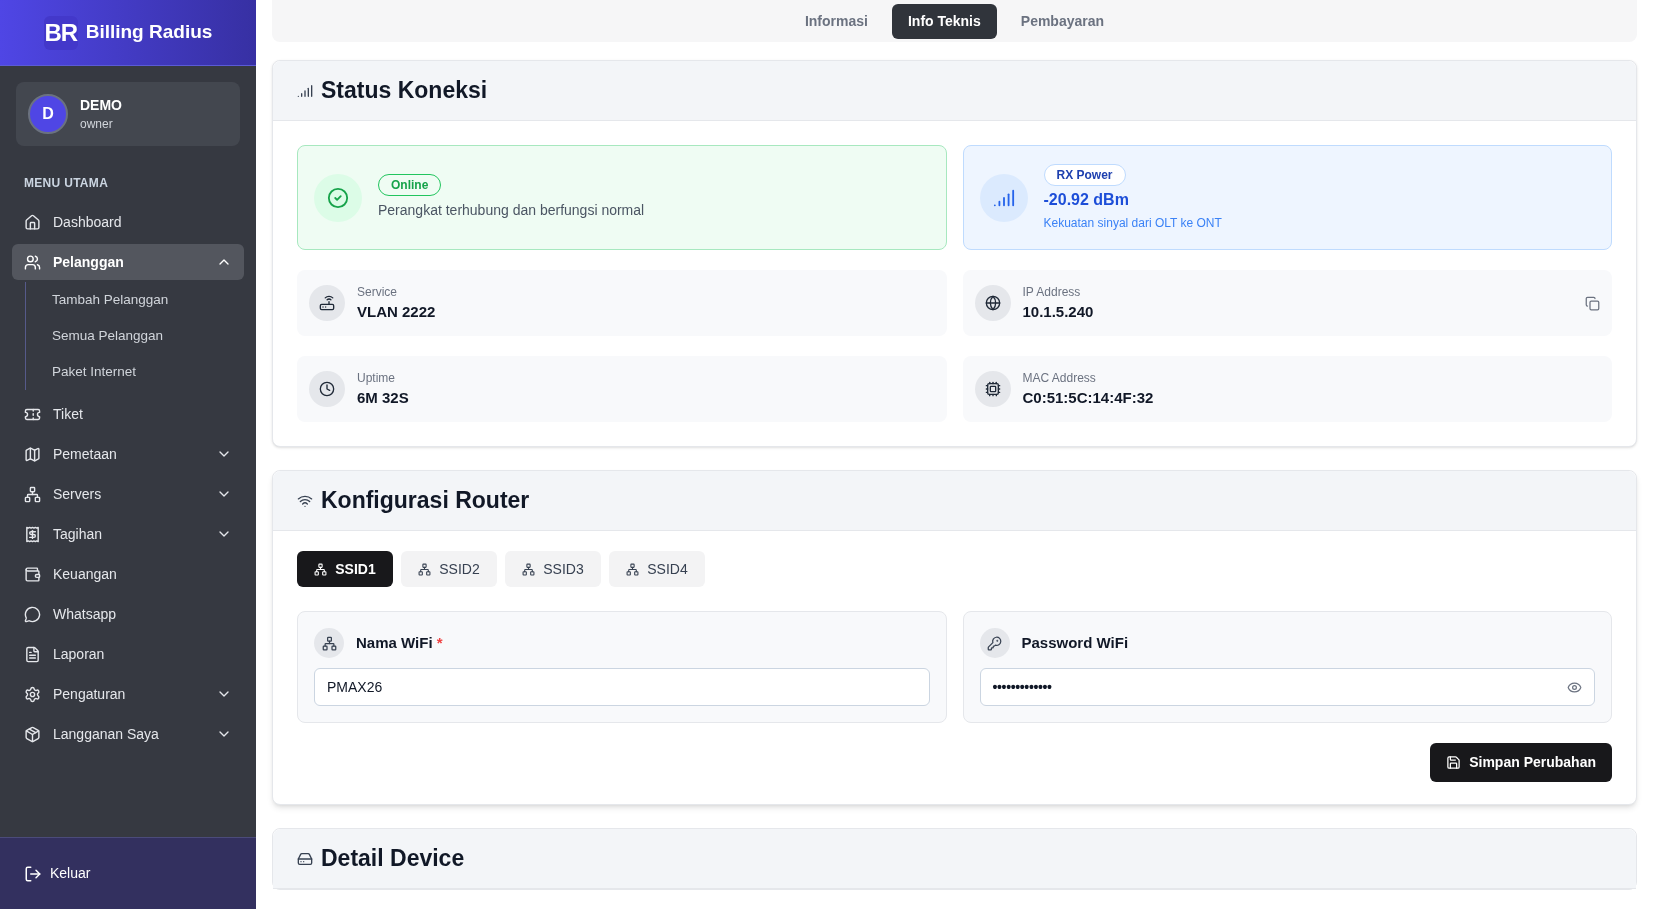 Image resolution: width=1653 pixels, height=909 pixels. What do you see at coordinates (305, 90) in the screenshot?
I see `signal-icon` at bounding box center [305, 90].